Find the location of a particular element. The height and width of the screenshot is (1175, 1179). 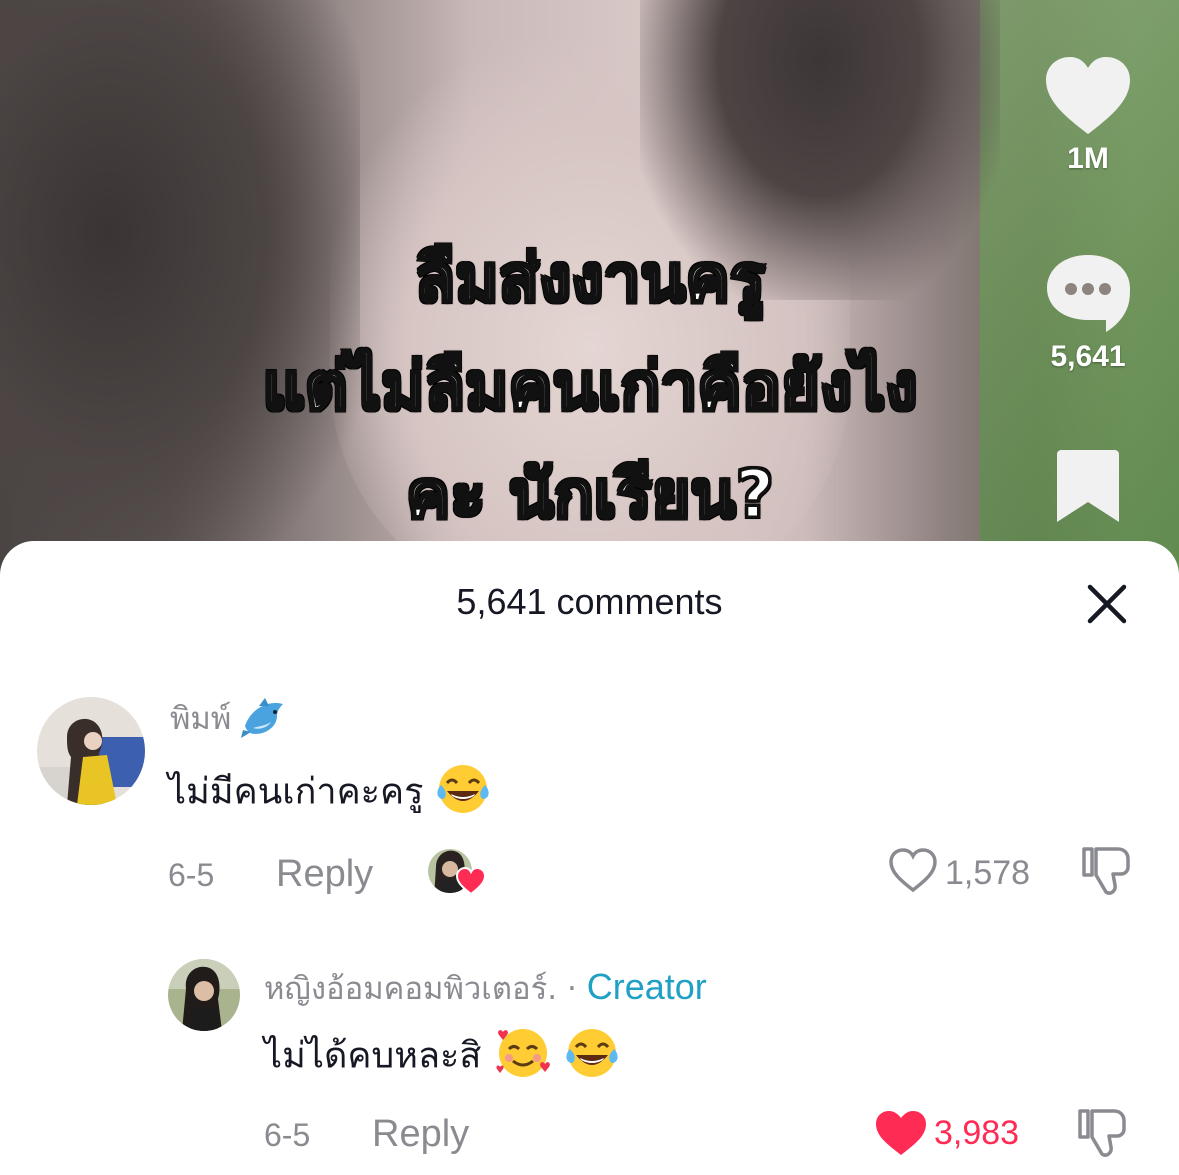

comment-text: ไม่มีคนเก่าคะครู is located at coordinates (329, 793).